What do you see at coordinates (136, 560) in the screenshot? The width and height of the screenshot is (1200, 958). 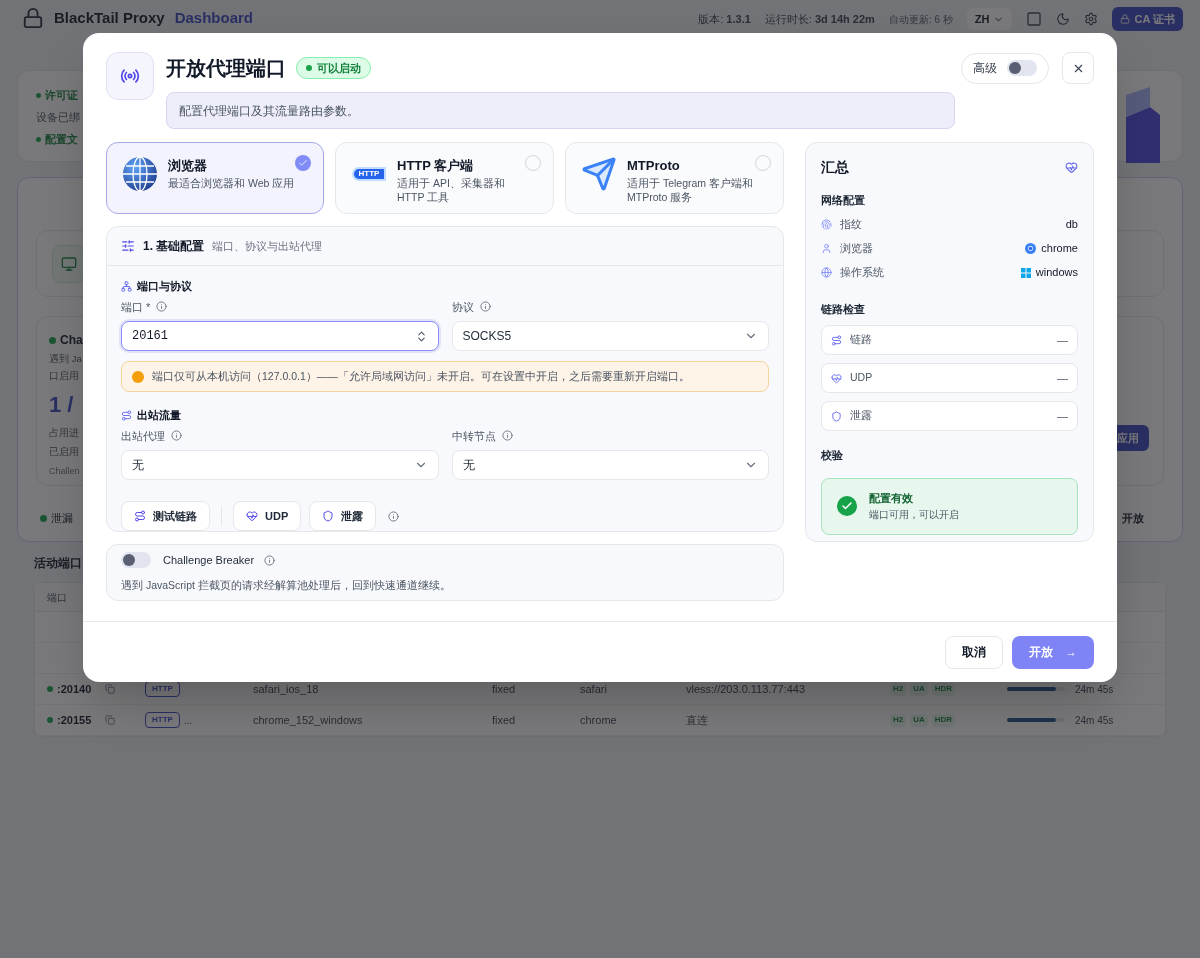 I see `challenge-breaker-toggle` at bounding box center [136, 560].